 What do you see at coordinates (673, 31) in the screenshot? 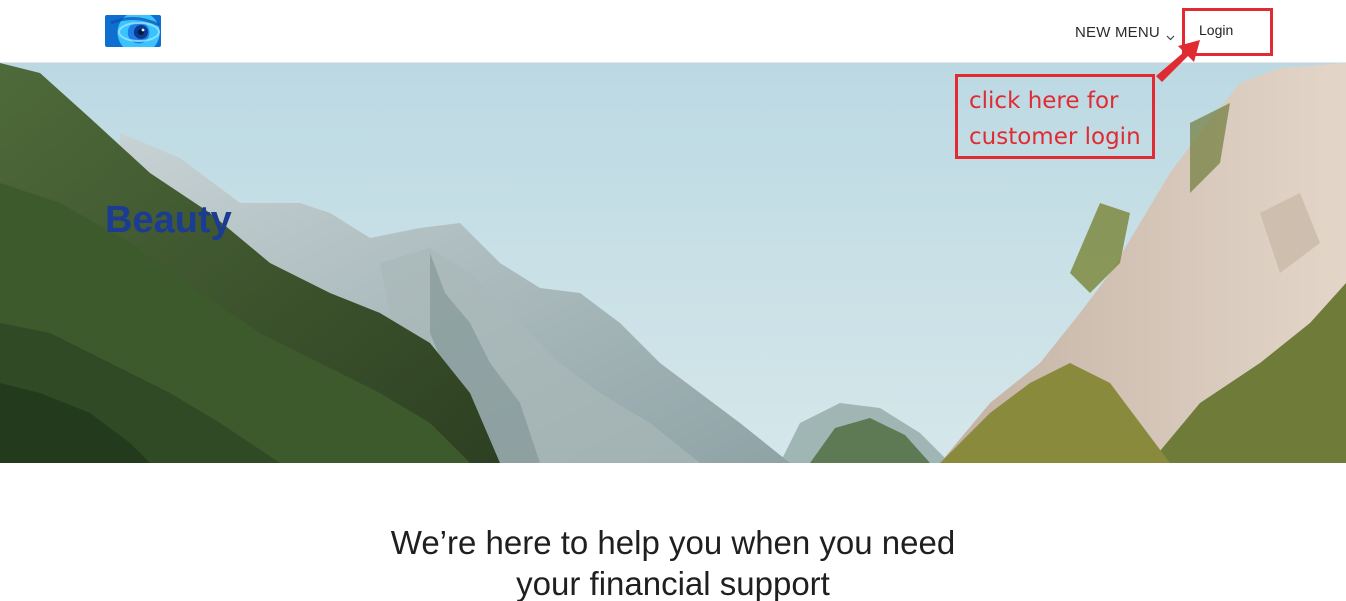
I see `site-header: NEW MENU Login` at bounding box center [673, 31].